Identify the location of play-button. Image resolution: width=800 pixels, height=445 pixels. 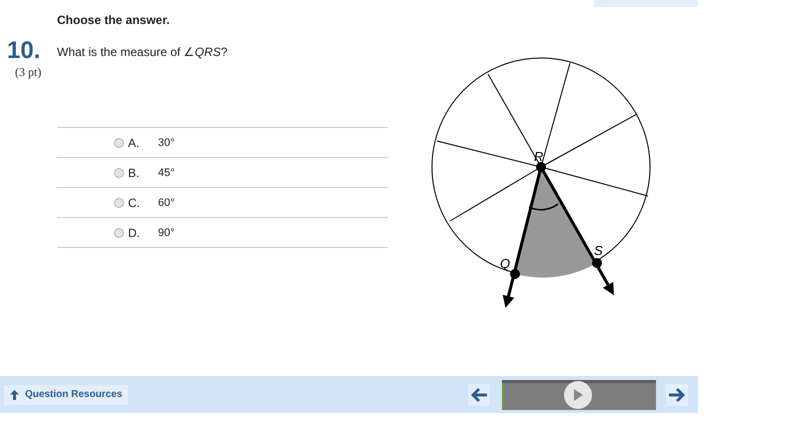
(578, 394).